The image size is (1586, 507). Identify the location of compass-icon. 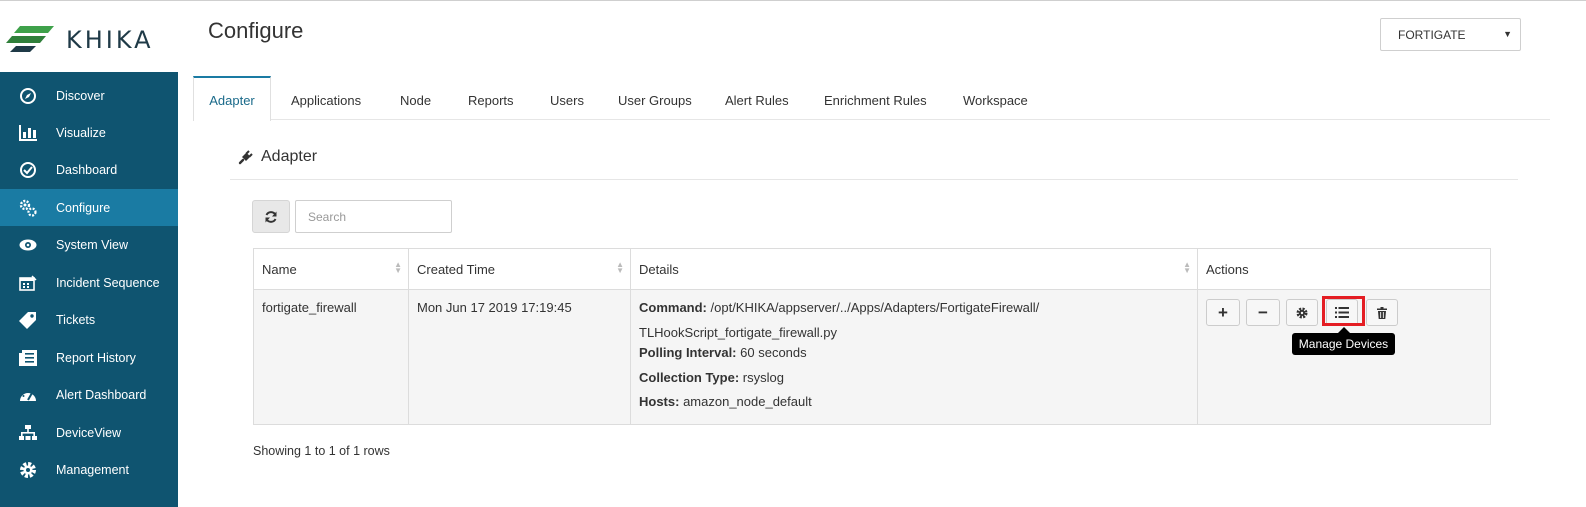
(28, 96).